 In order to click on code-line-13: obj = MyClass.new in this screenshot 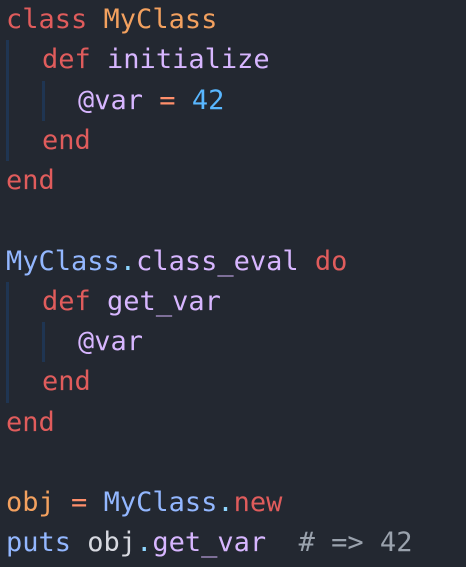, I will do `click(233, 503)`.